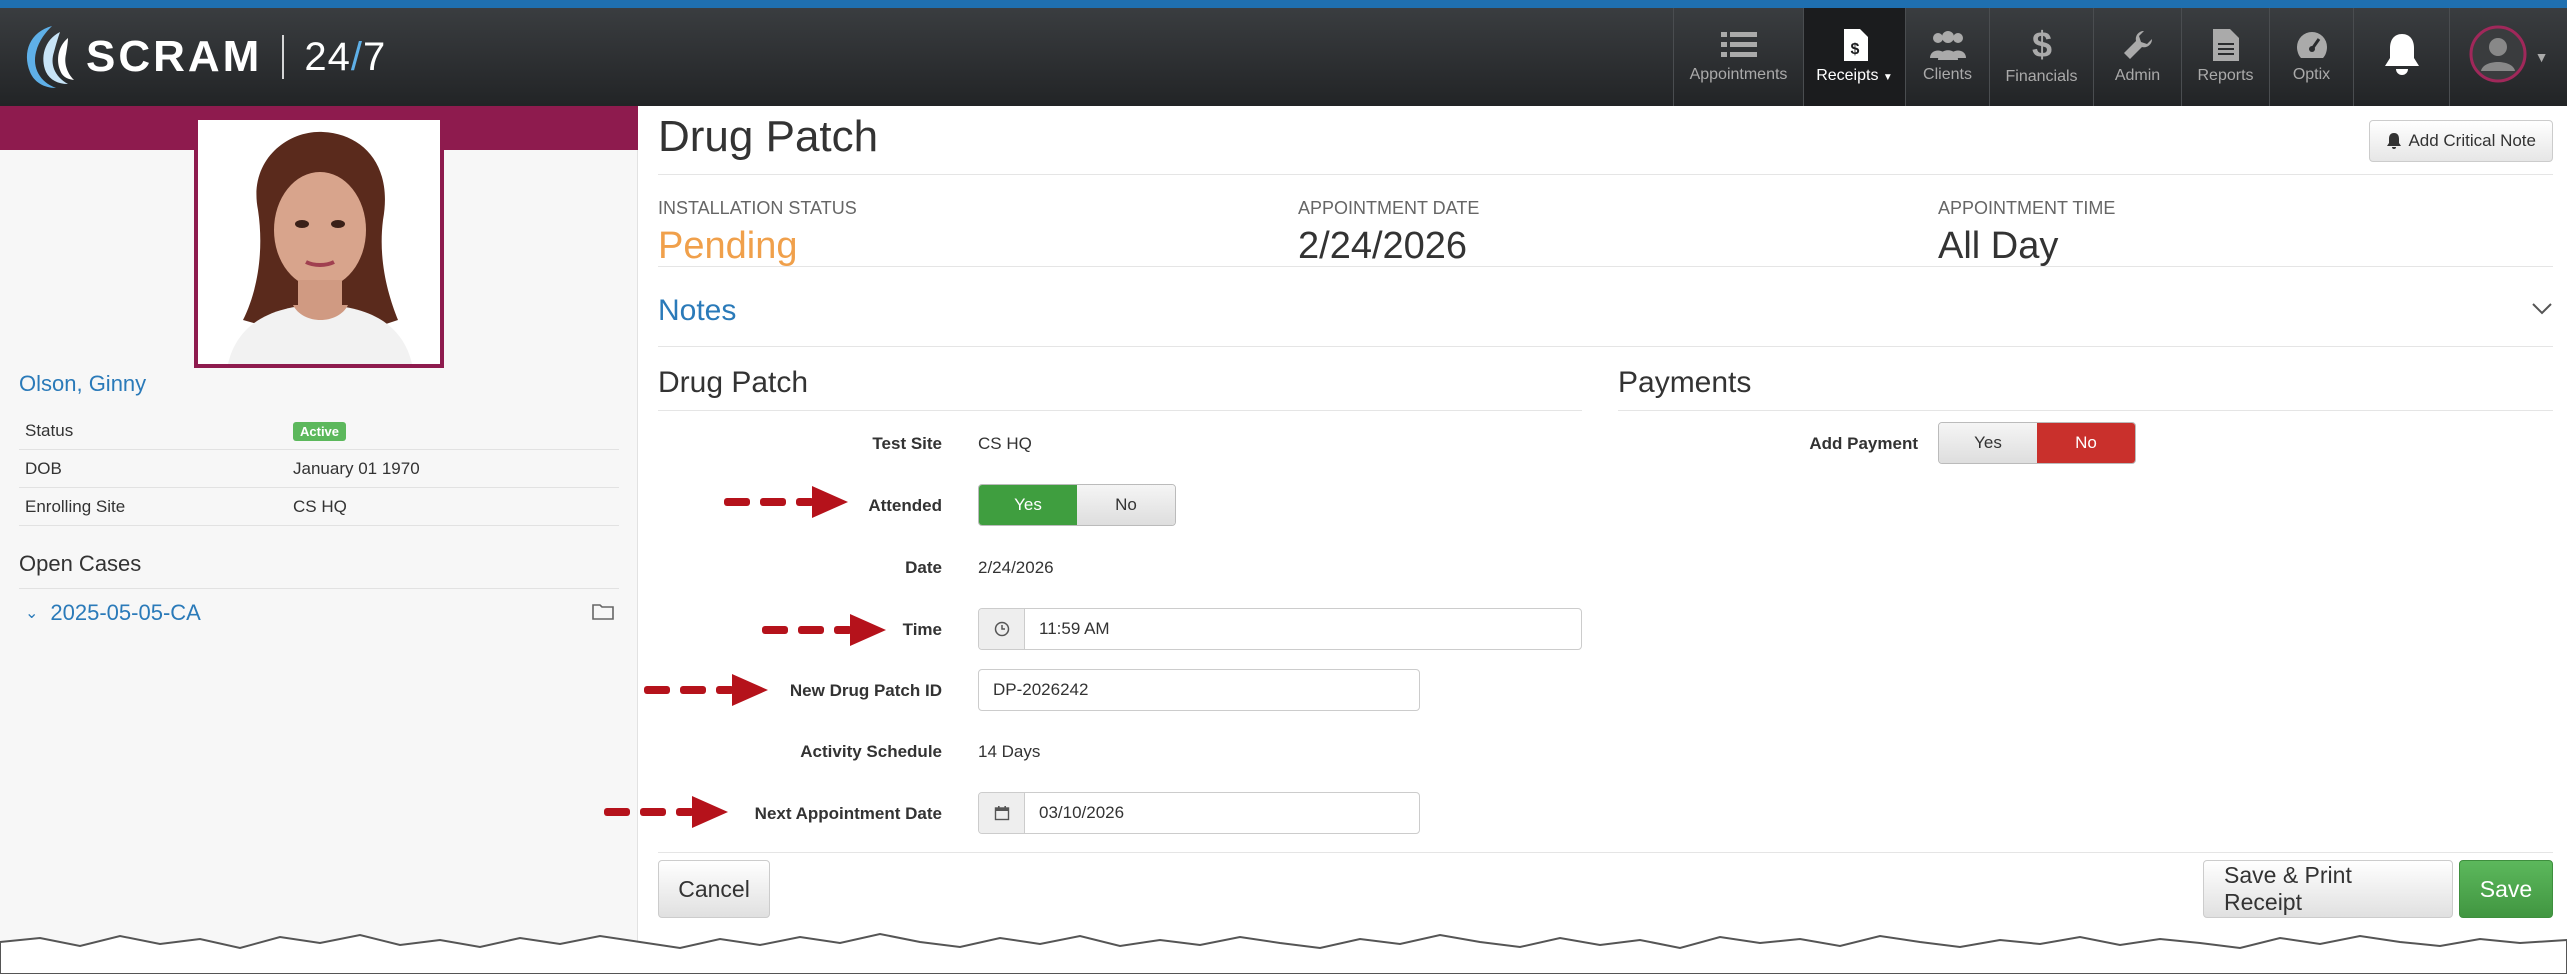  I want to click on nav-appointments: Appointments, so click(1738, 57).